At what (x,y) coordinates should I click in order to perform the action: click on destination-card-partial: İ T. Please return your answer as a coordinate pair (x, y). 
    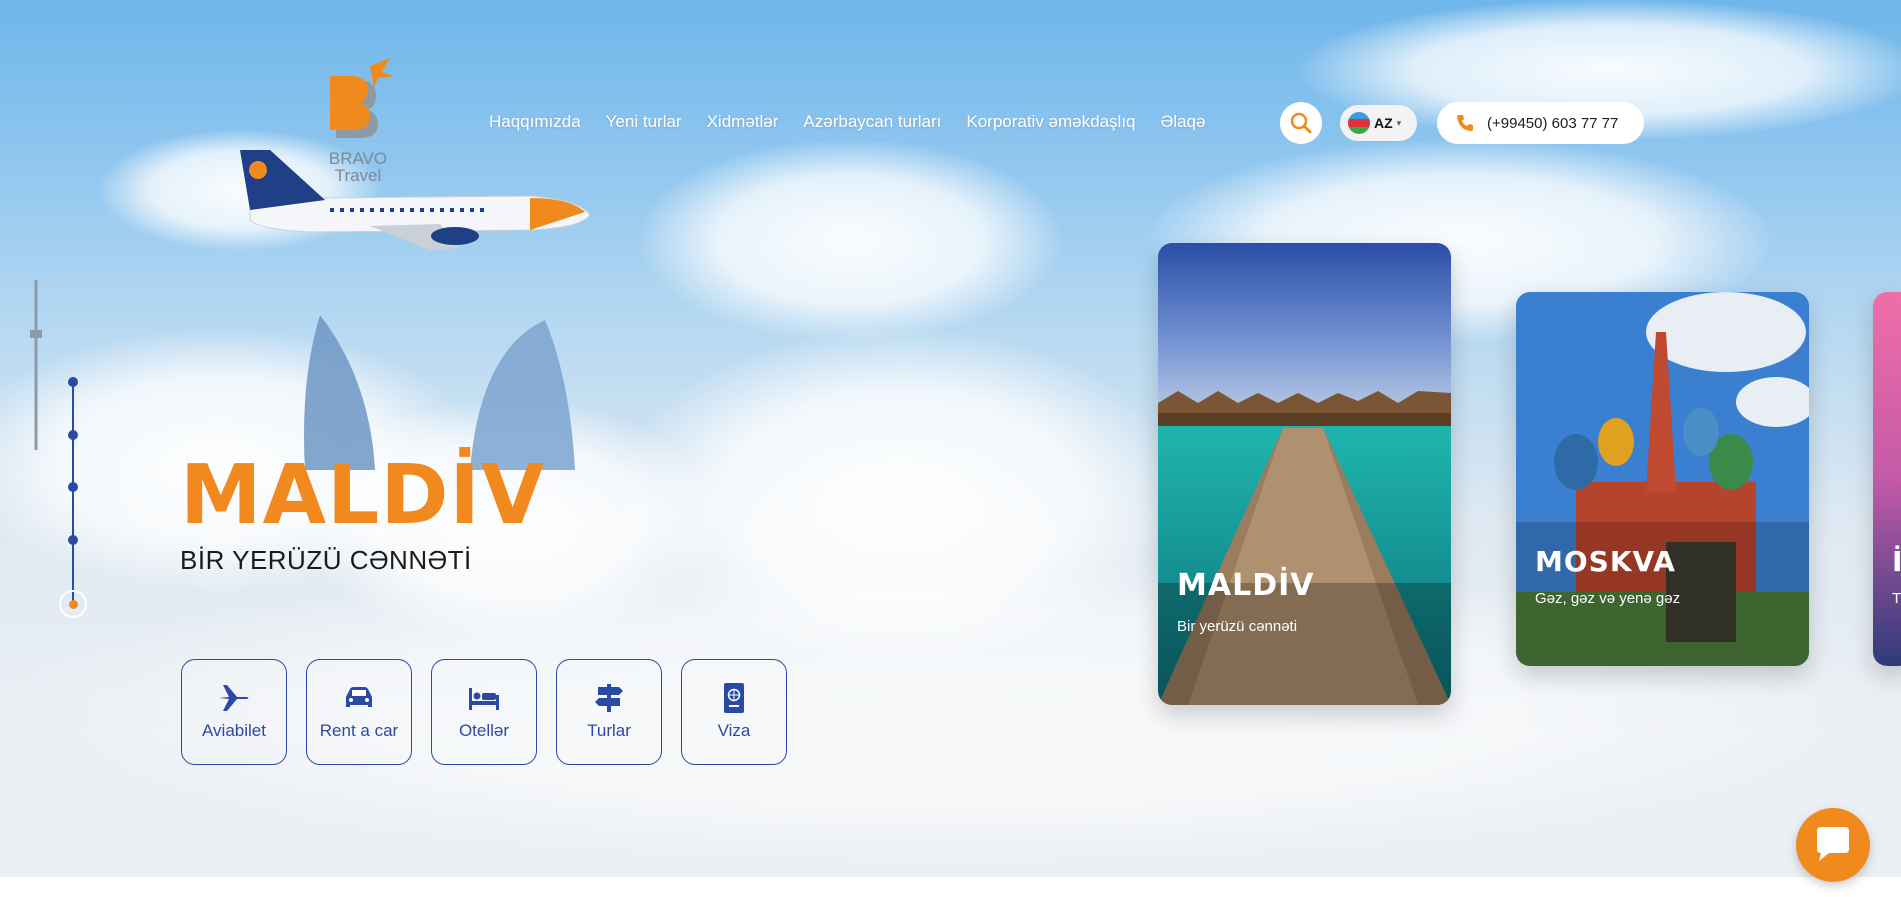
    Looking at the image, I should click on (1887, 479).